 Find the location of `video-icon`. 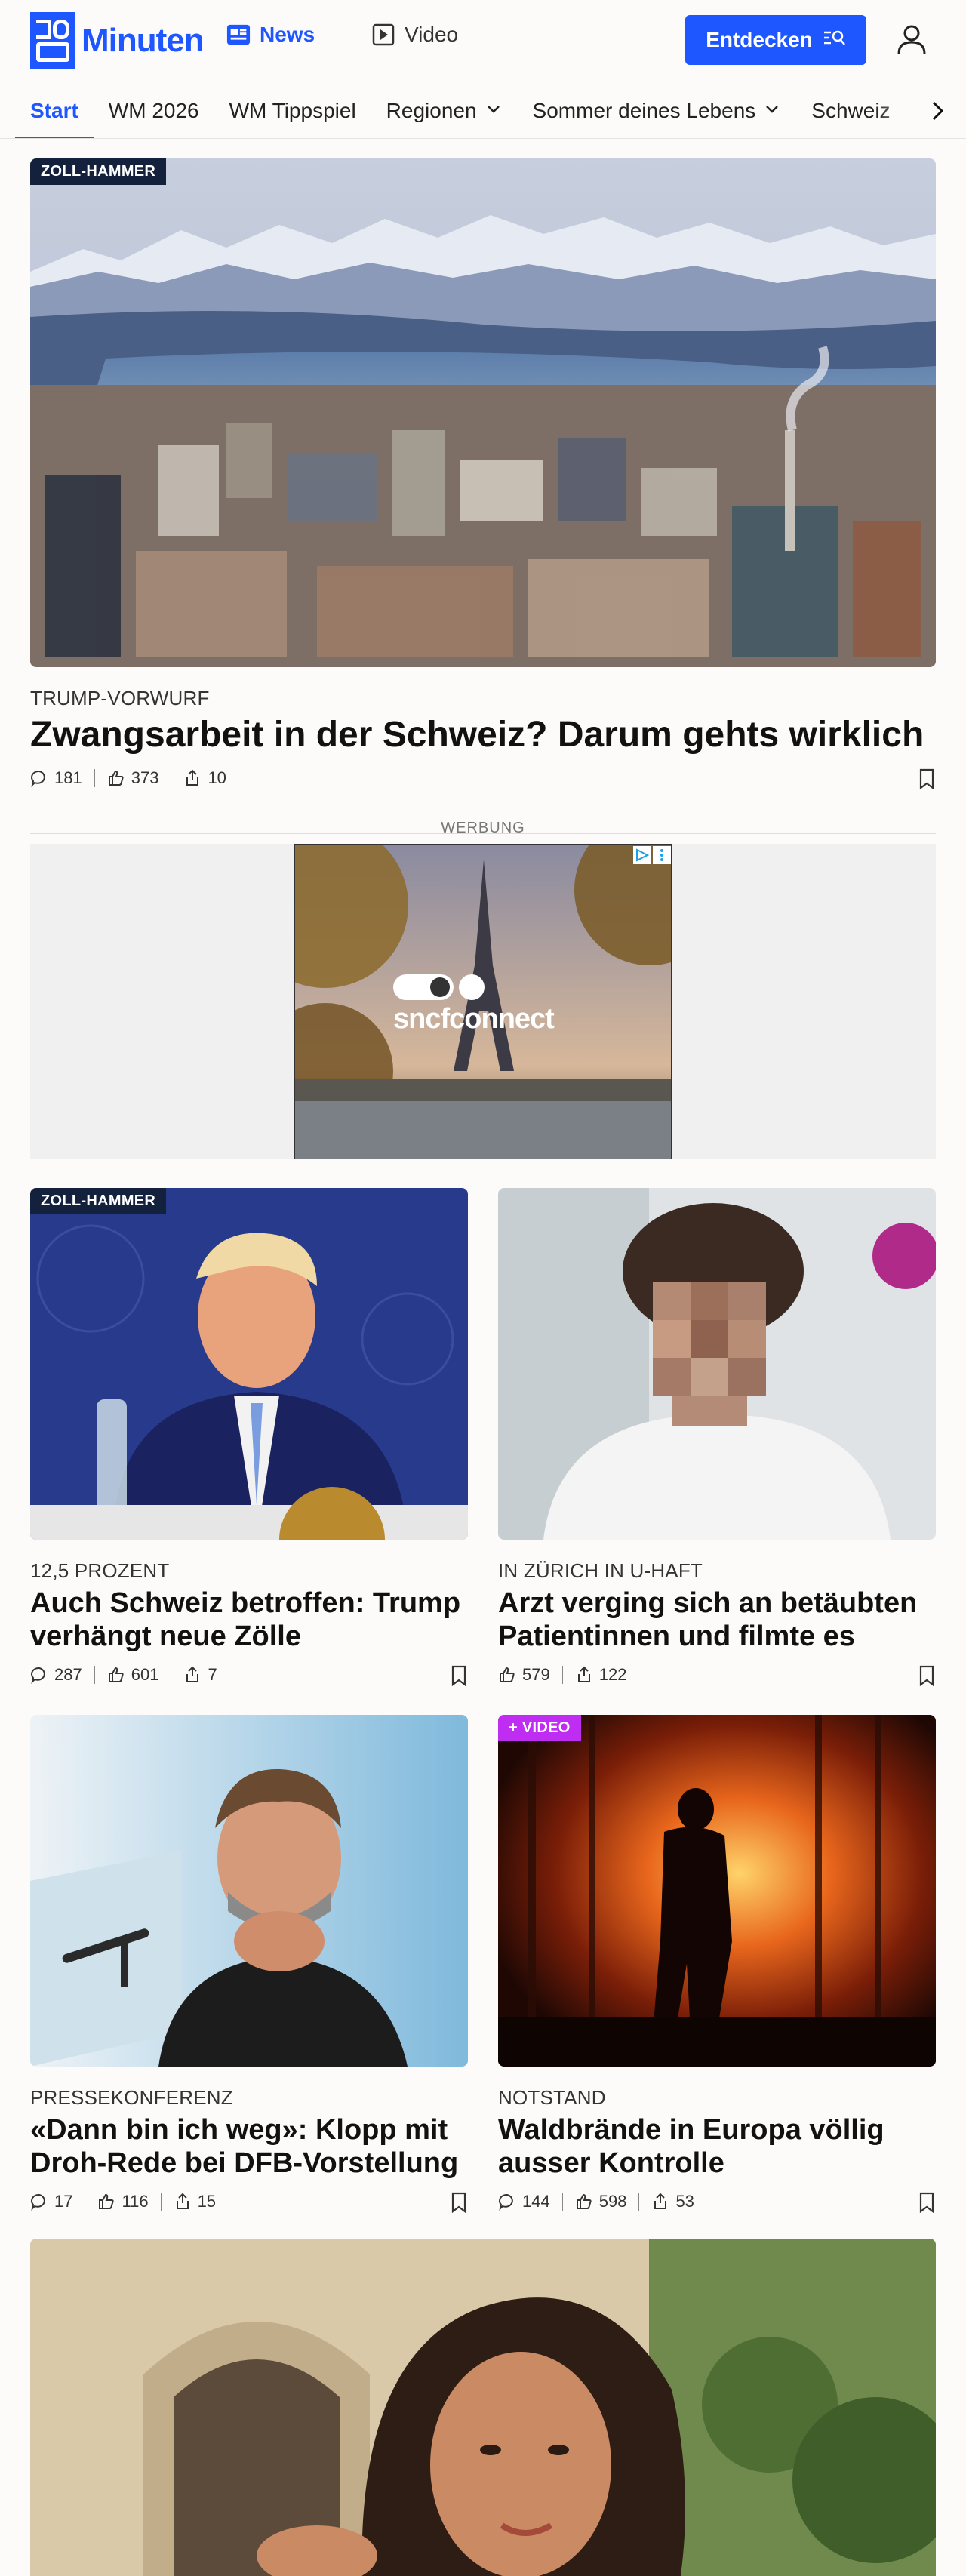

video-icon is located at coordinates (383, 35).